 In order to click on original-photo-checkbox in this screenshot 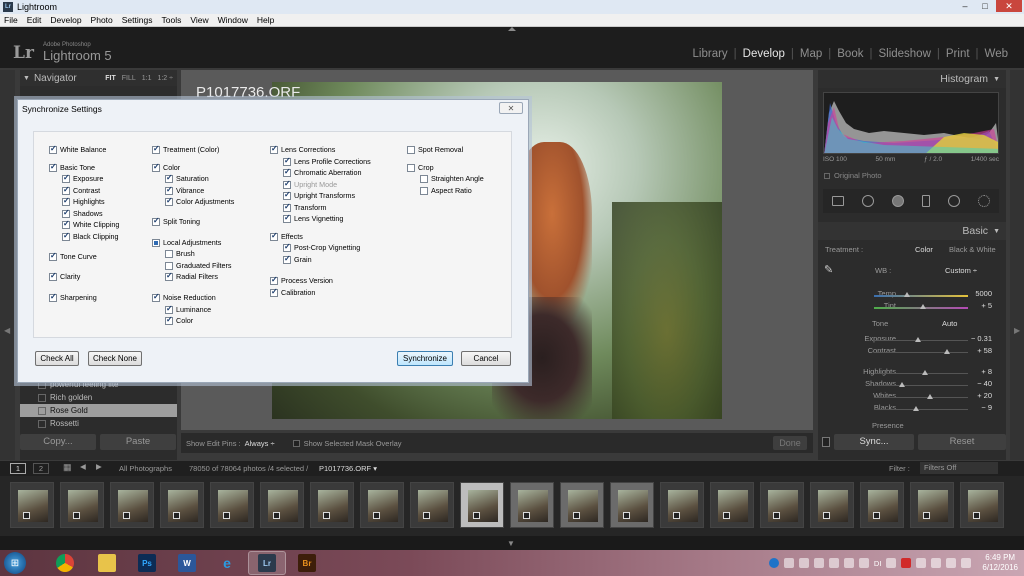, I will do `click(827, 175)`.